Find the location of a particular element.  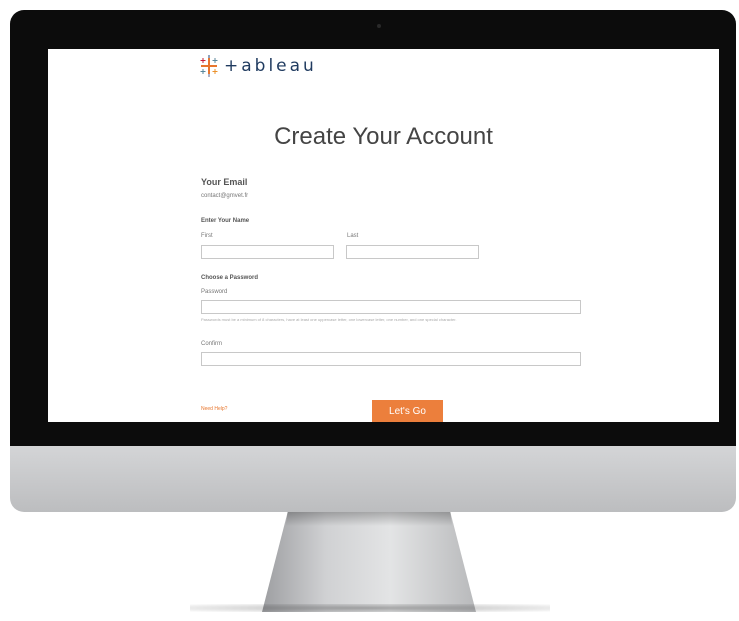

confirm-label: Confirm is located at coordinates (212, 344).